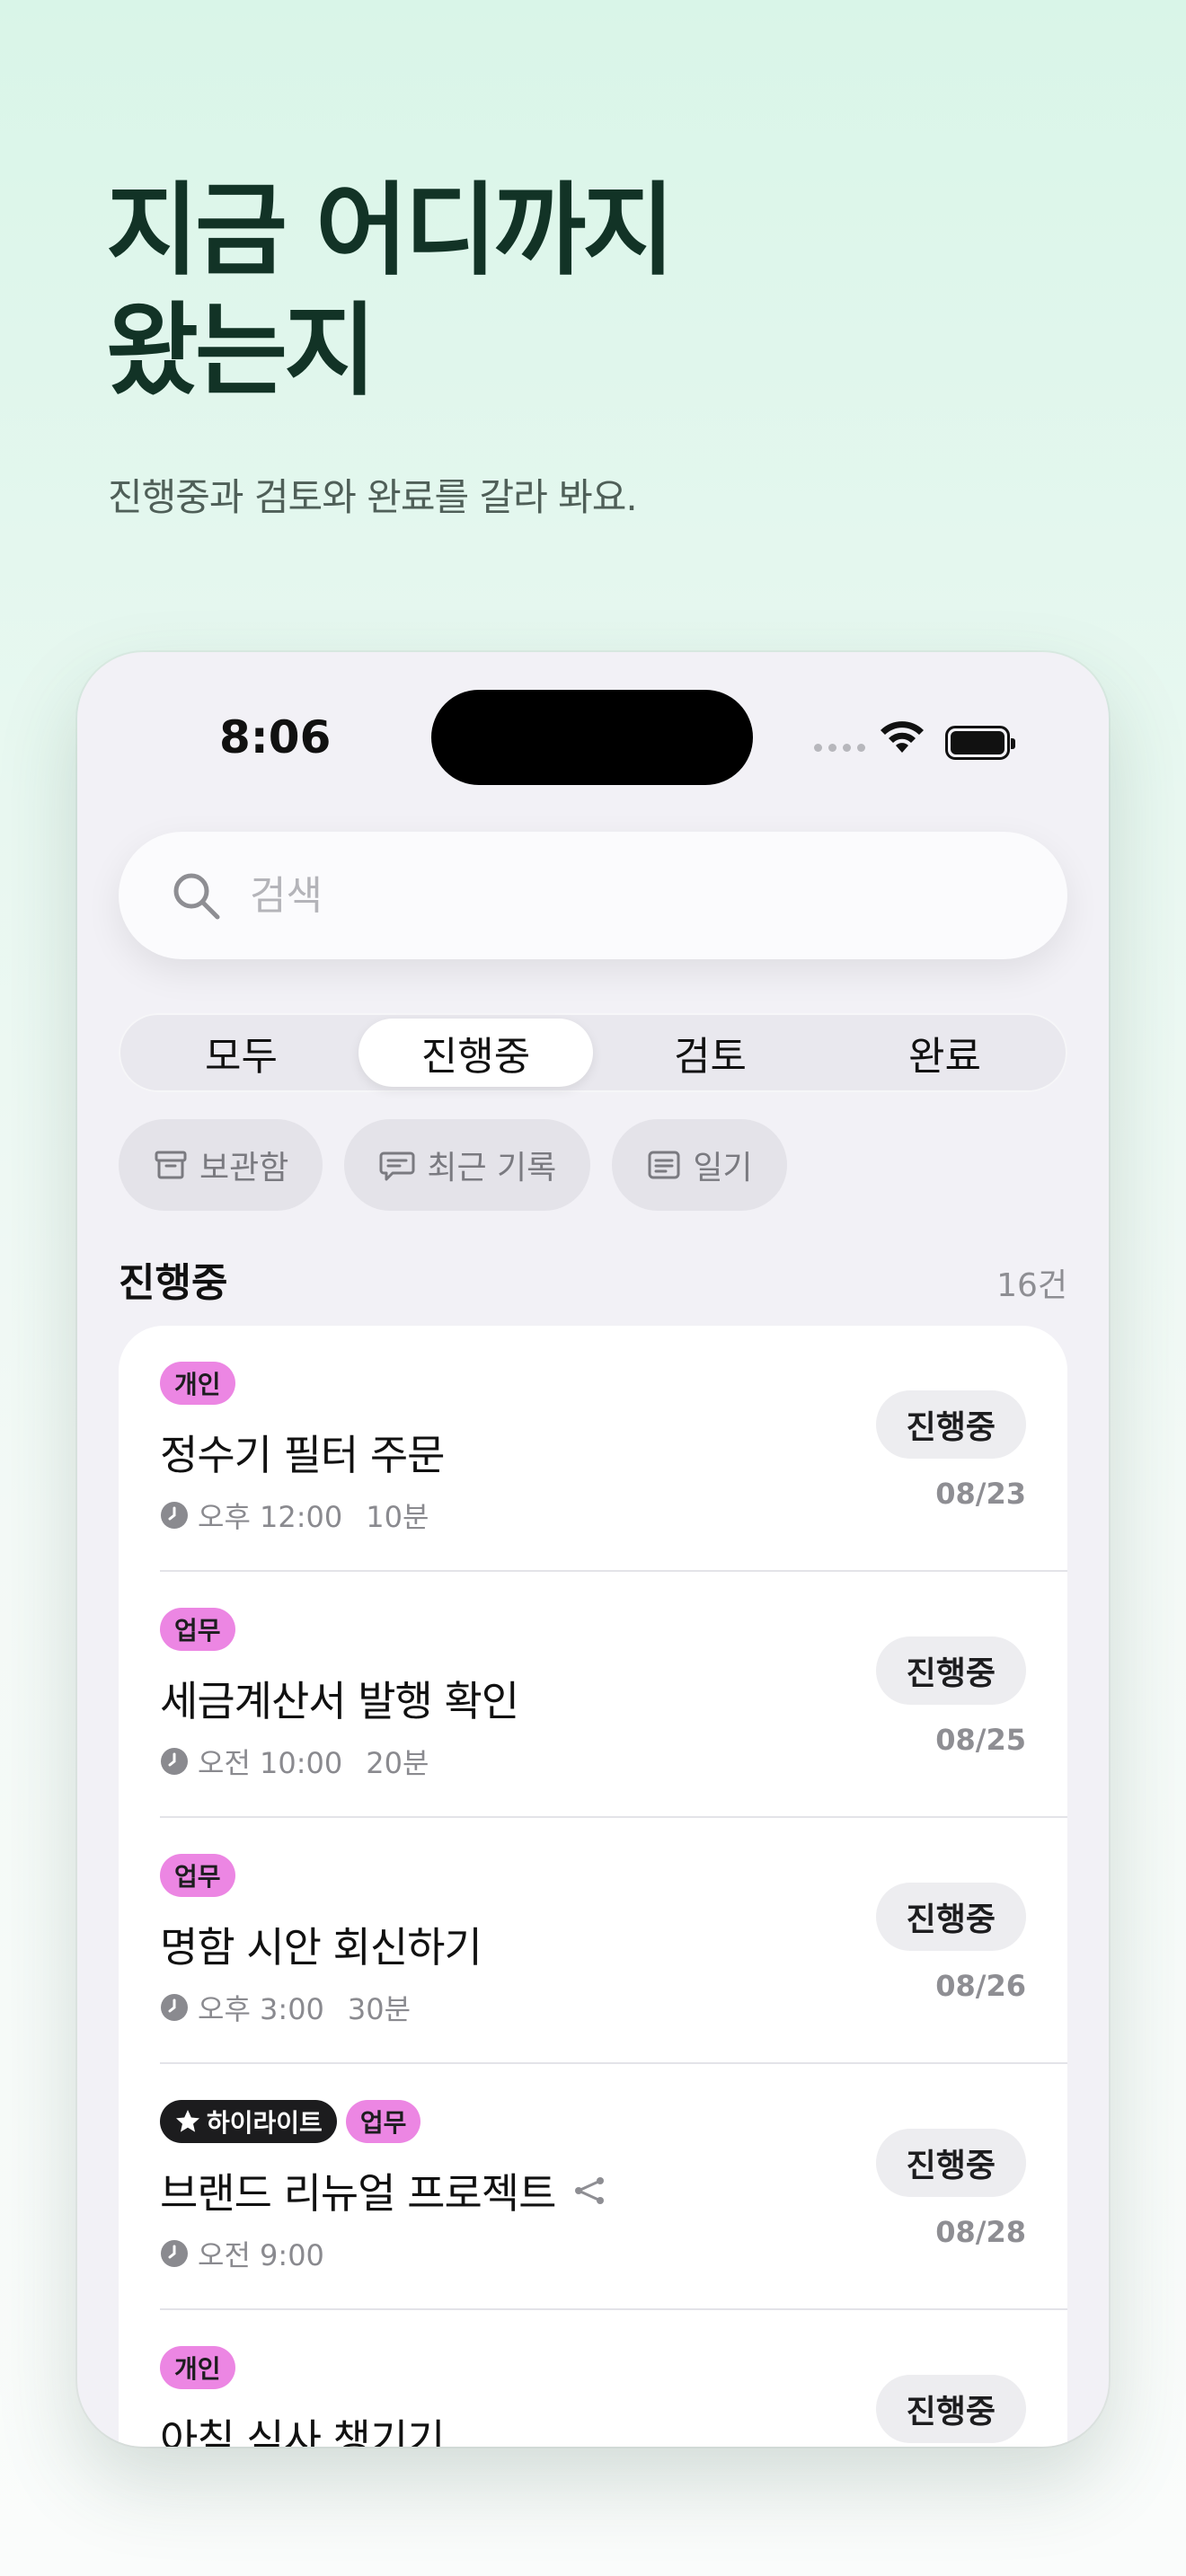  What do you see at coordinates (710, 1053) in the screenshot?
I see `segment-review: 검토` at bounding box center [710, 1053].